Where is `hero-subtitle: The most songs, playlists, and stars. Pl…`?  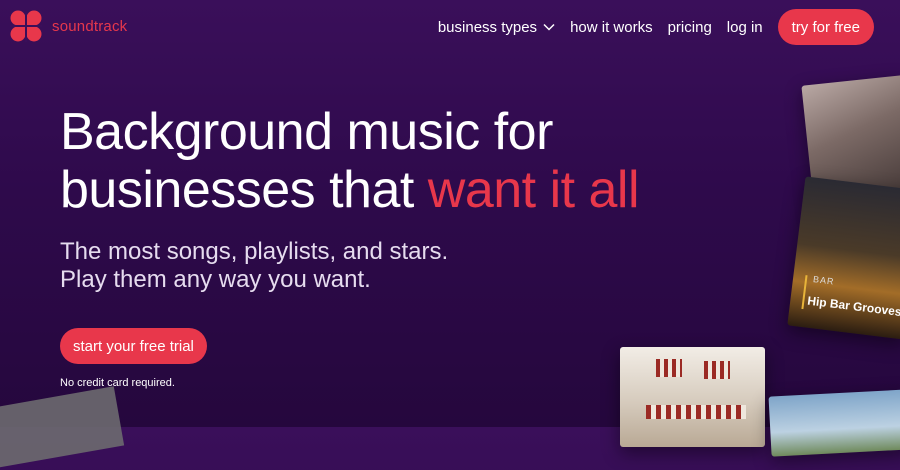
hero-subtitle: The most songs, playlists, and stars. Pl… is located at coordinates (320, 266).